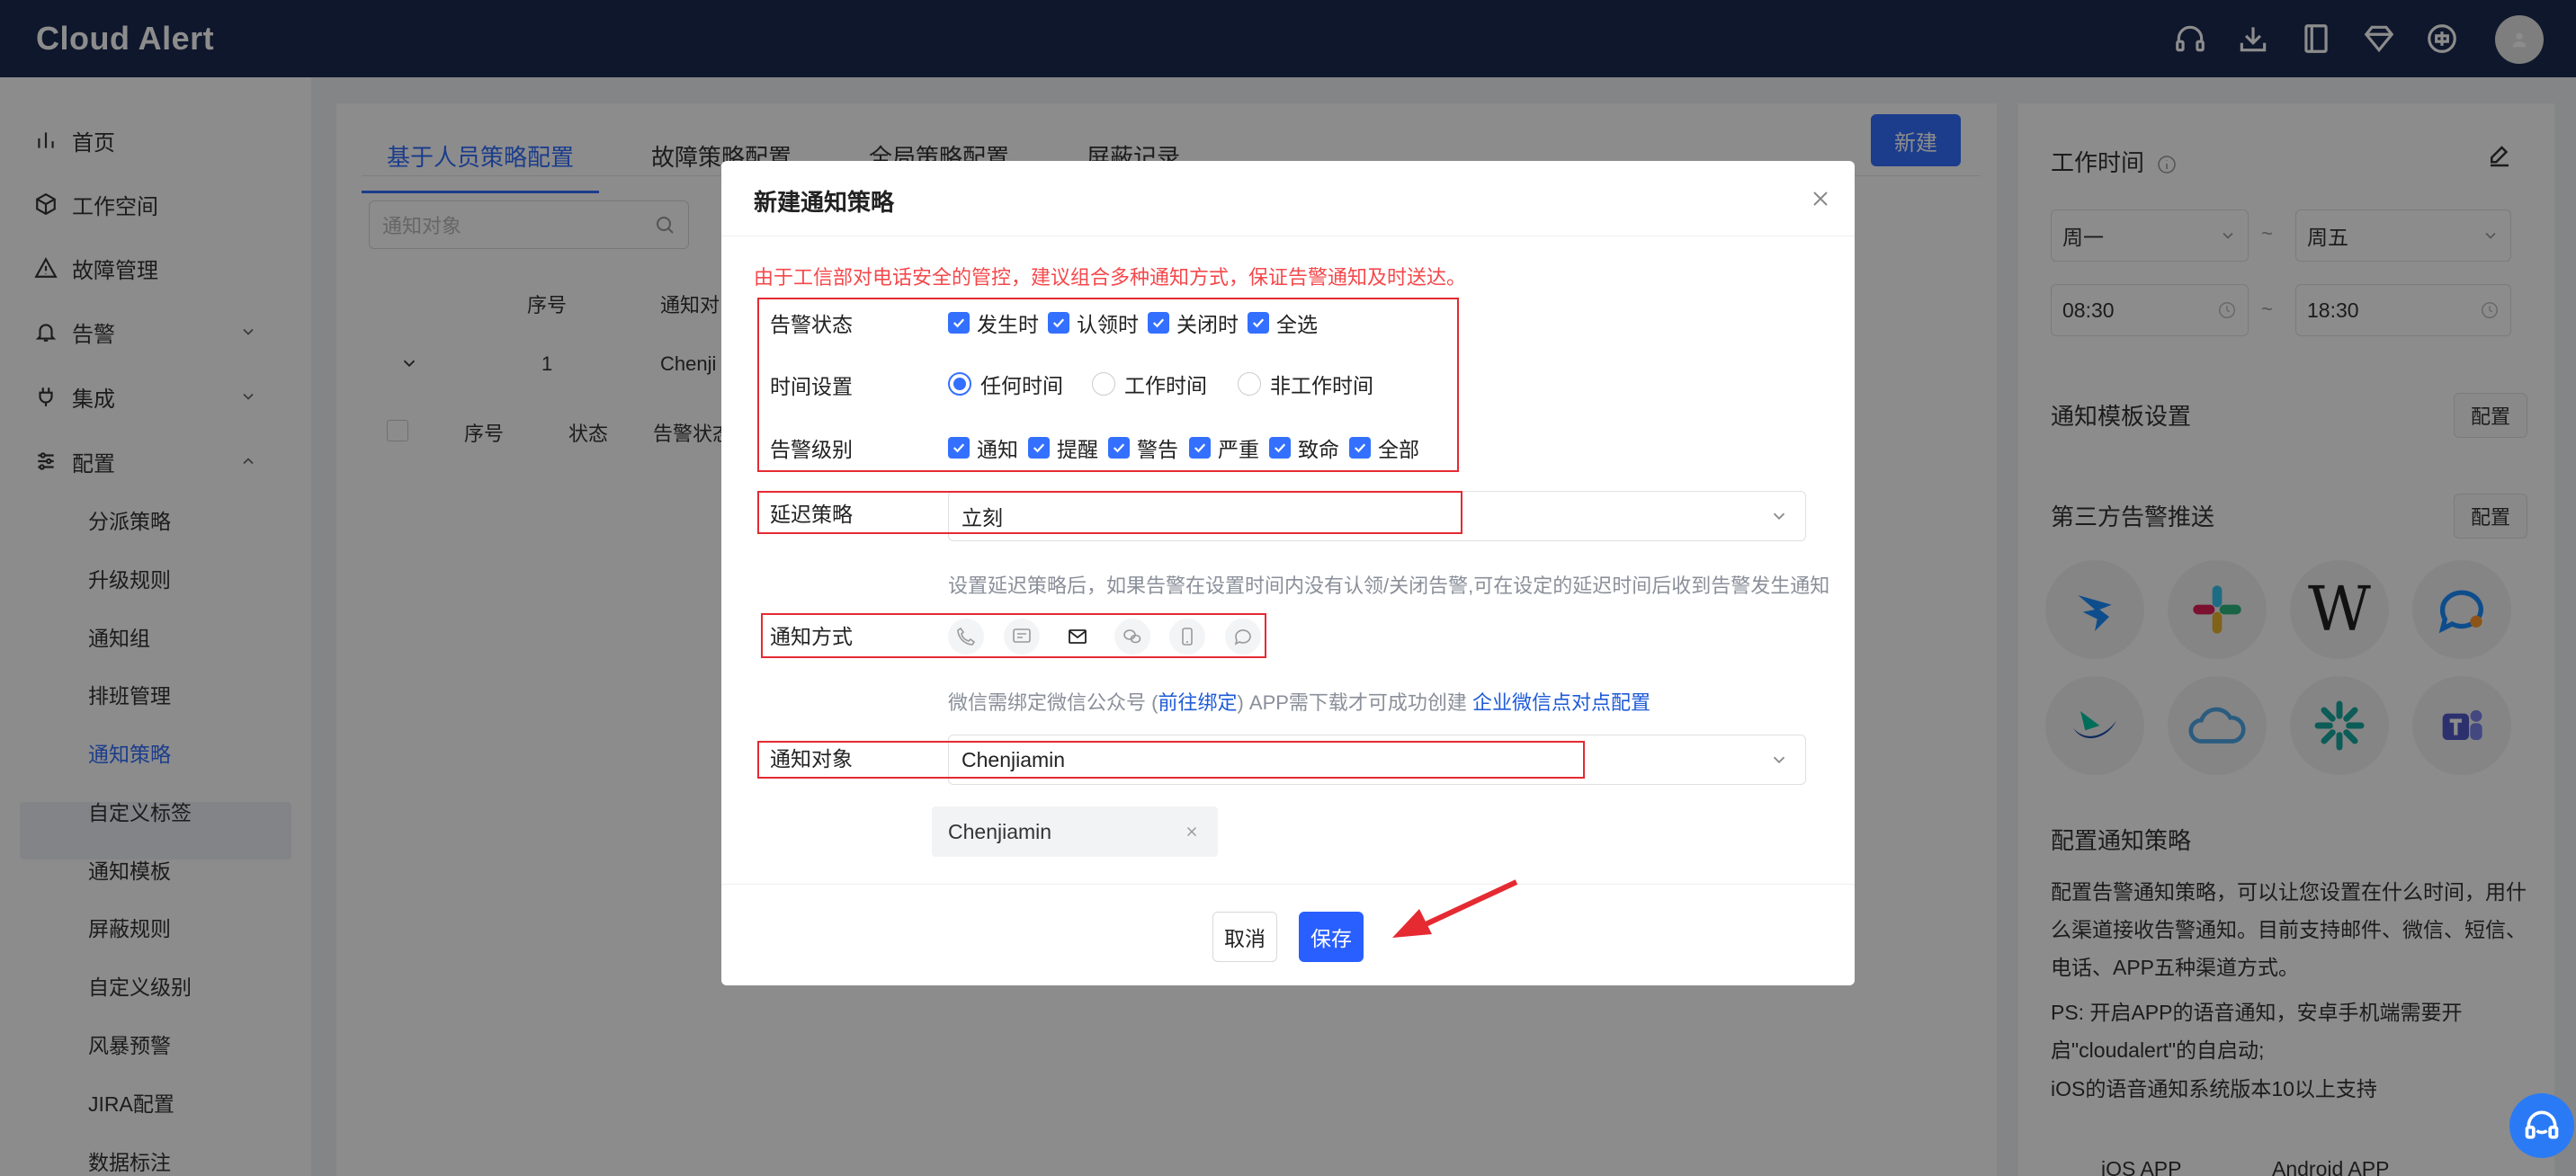 Image resolution: width=2576 pixels, height=1176 pixels. I want to click on checkbox-level-warning: 警告, so click(1143, 448).